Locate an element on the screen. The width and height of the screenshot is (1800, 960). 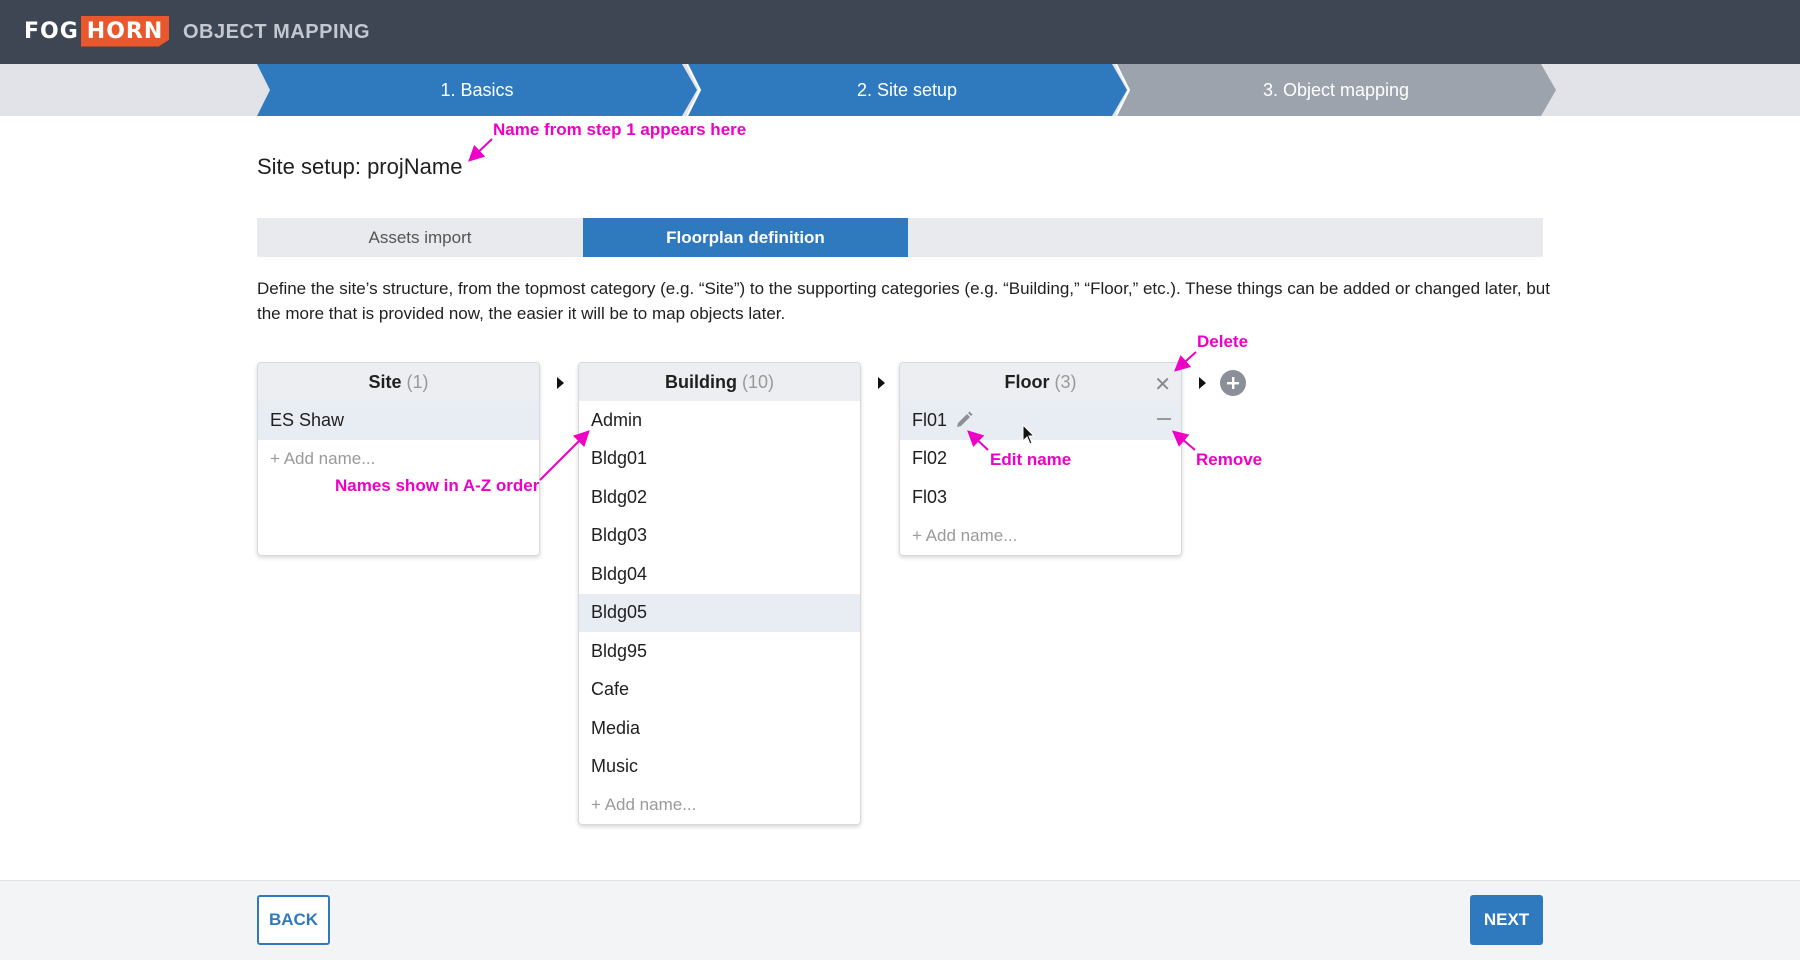
plus-circle-icon is located at coordinates (1233, 383).